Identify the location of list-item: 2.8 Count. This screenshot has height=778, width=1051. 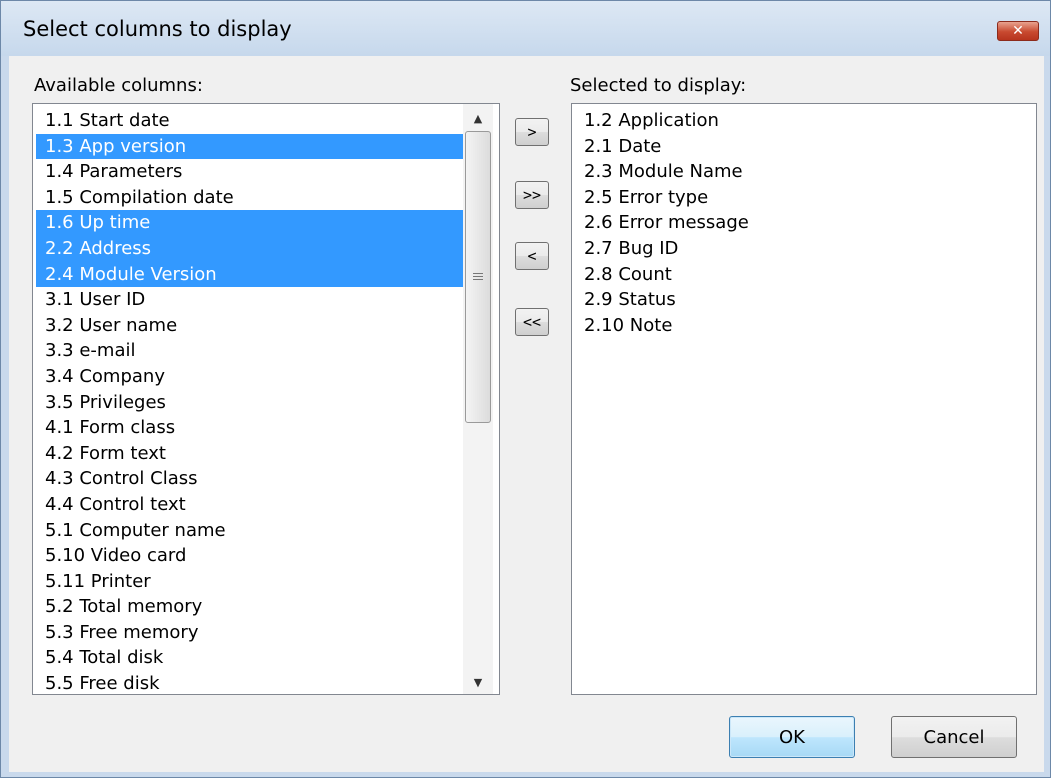
(662, 275).